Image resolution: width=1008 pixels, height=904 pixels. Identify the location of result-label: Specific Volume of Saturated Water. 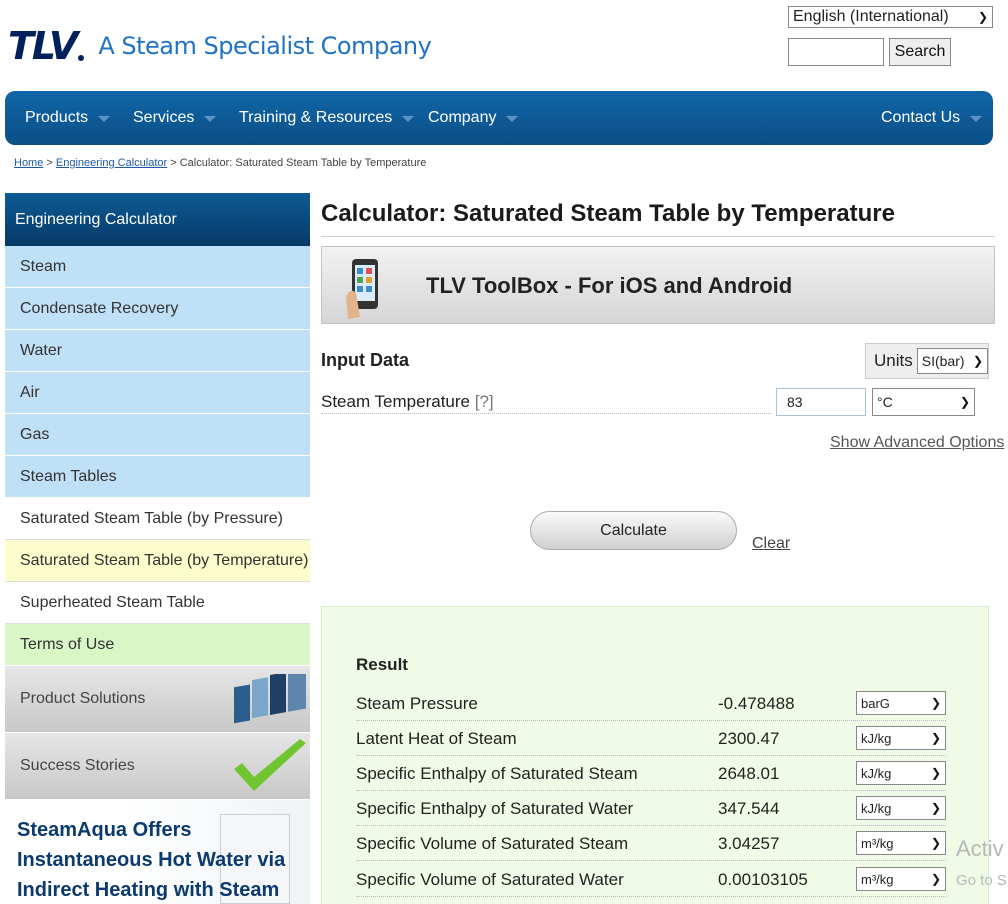
(490, 879).